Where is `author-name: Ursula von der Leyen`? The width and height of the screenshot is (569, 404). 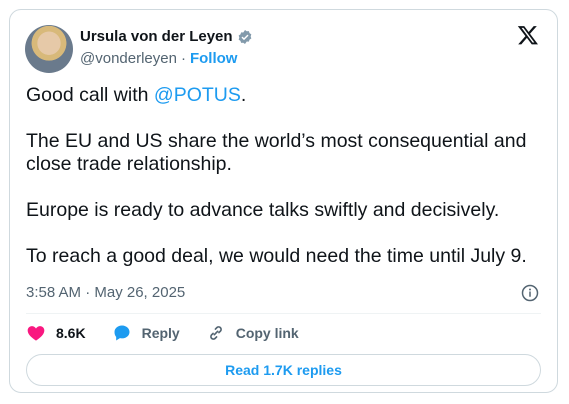 author-name: Ursula von der Leyen is located at coordinates (156, 36).